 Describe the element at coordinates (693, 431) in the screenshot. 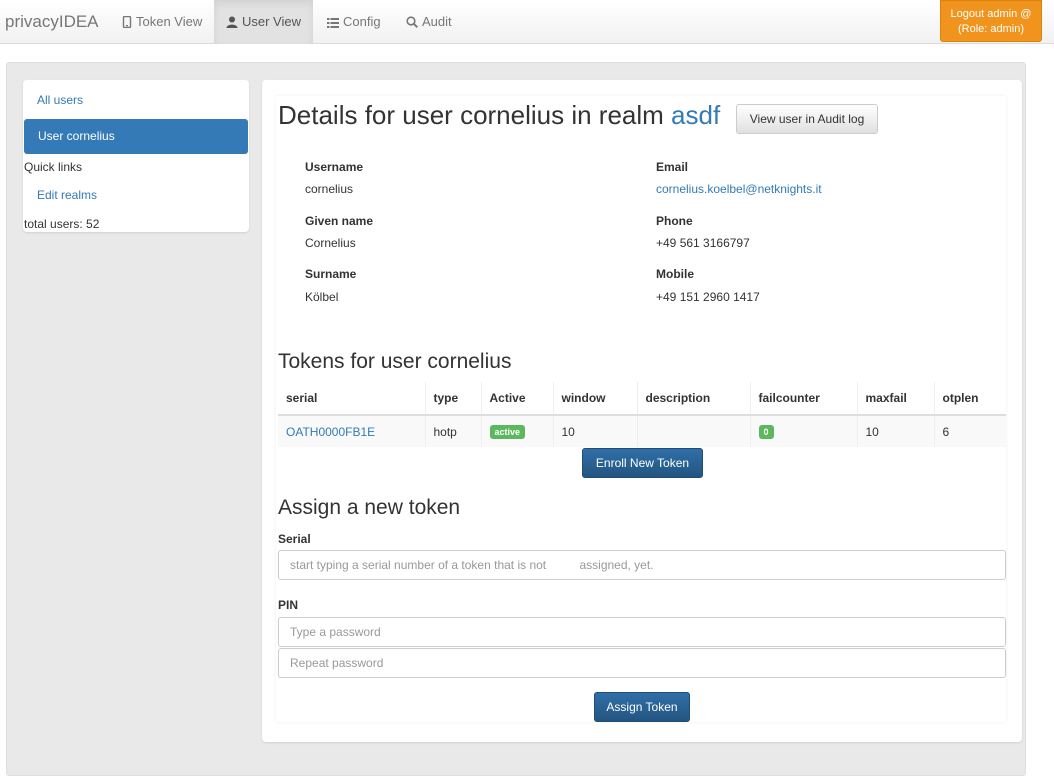

I see `token-description` at that location.